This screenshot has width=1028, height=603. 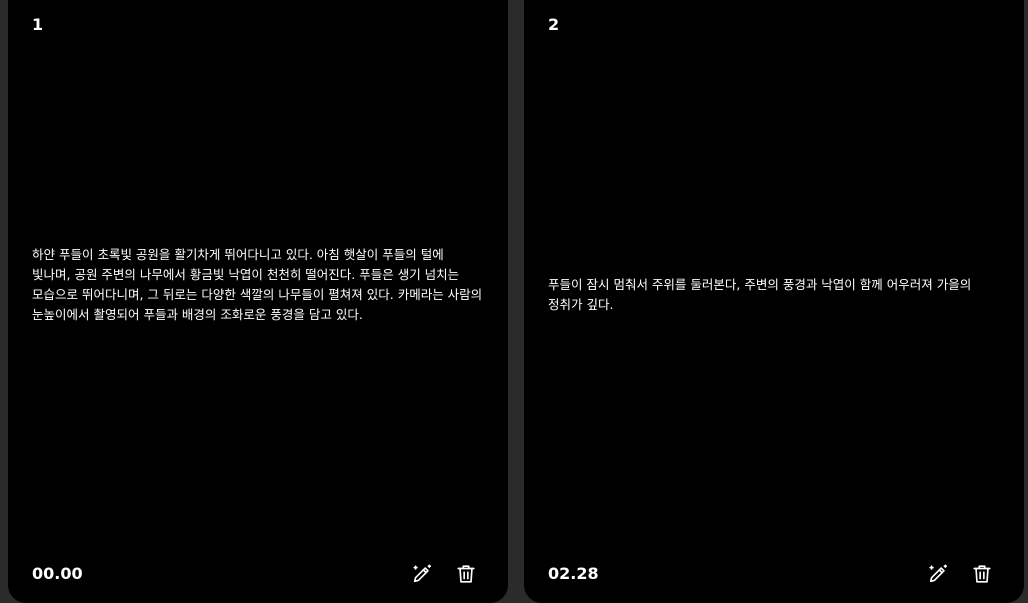 I want to click on scene-timestamp: 02.28, so click(x=573, y=573).